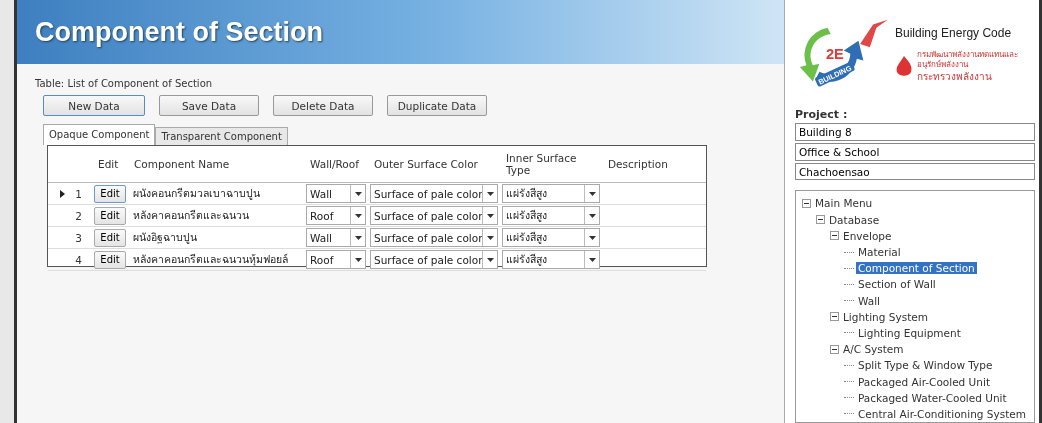  Describe the element at coordinates (165, 238) in the screenshot. I see `table-cell-text: ผนังอิฐฉาบปูน` at that location.